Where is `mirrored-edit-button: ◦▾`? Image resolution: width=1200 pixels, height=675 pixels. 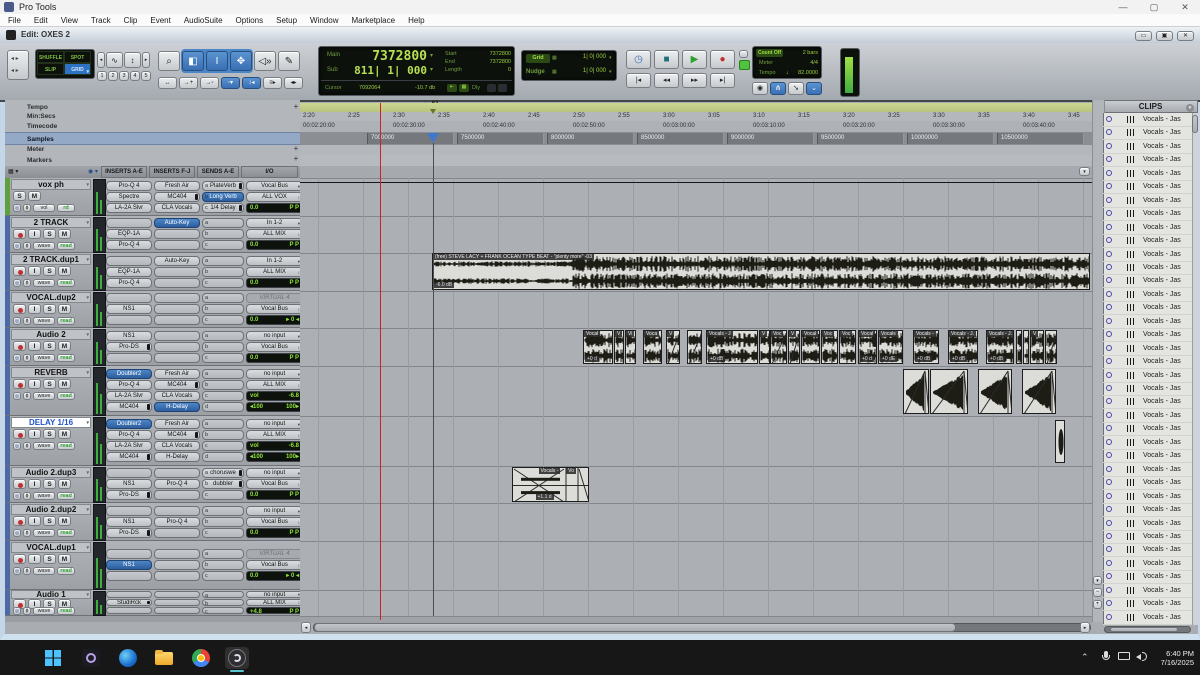 mirrored-edit-button: ◦▾ is located at coordinates (230, 83).